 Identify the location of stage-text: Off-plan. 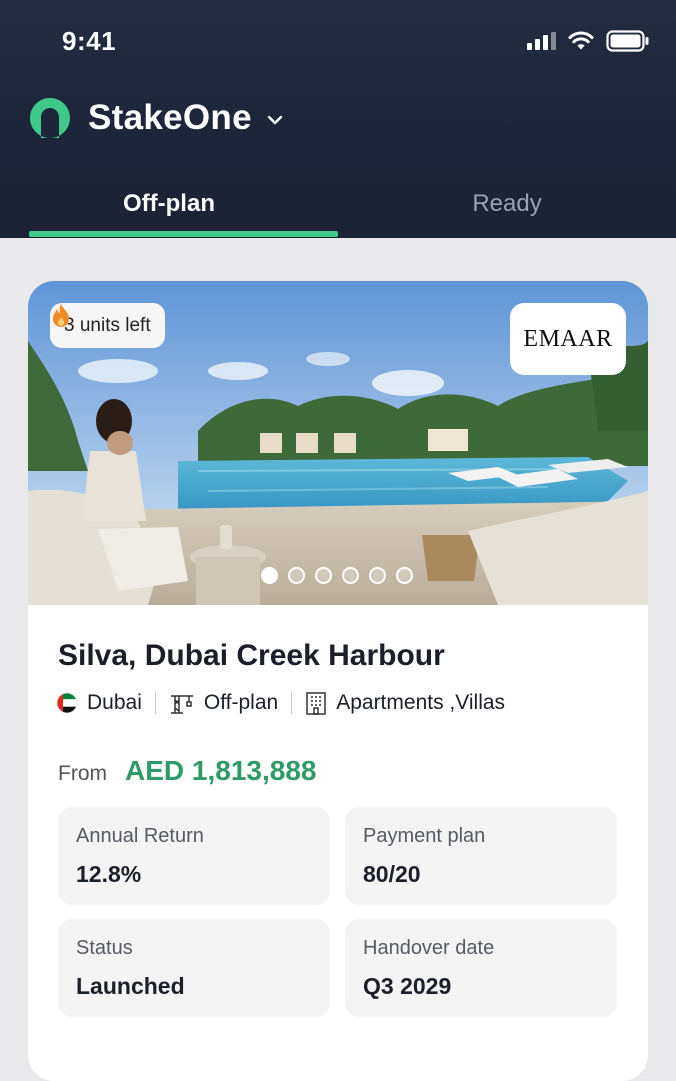
(241, 702).